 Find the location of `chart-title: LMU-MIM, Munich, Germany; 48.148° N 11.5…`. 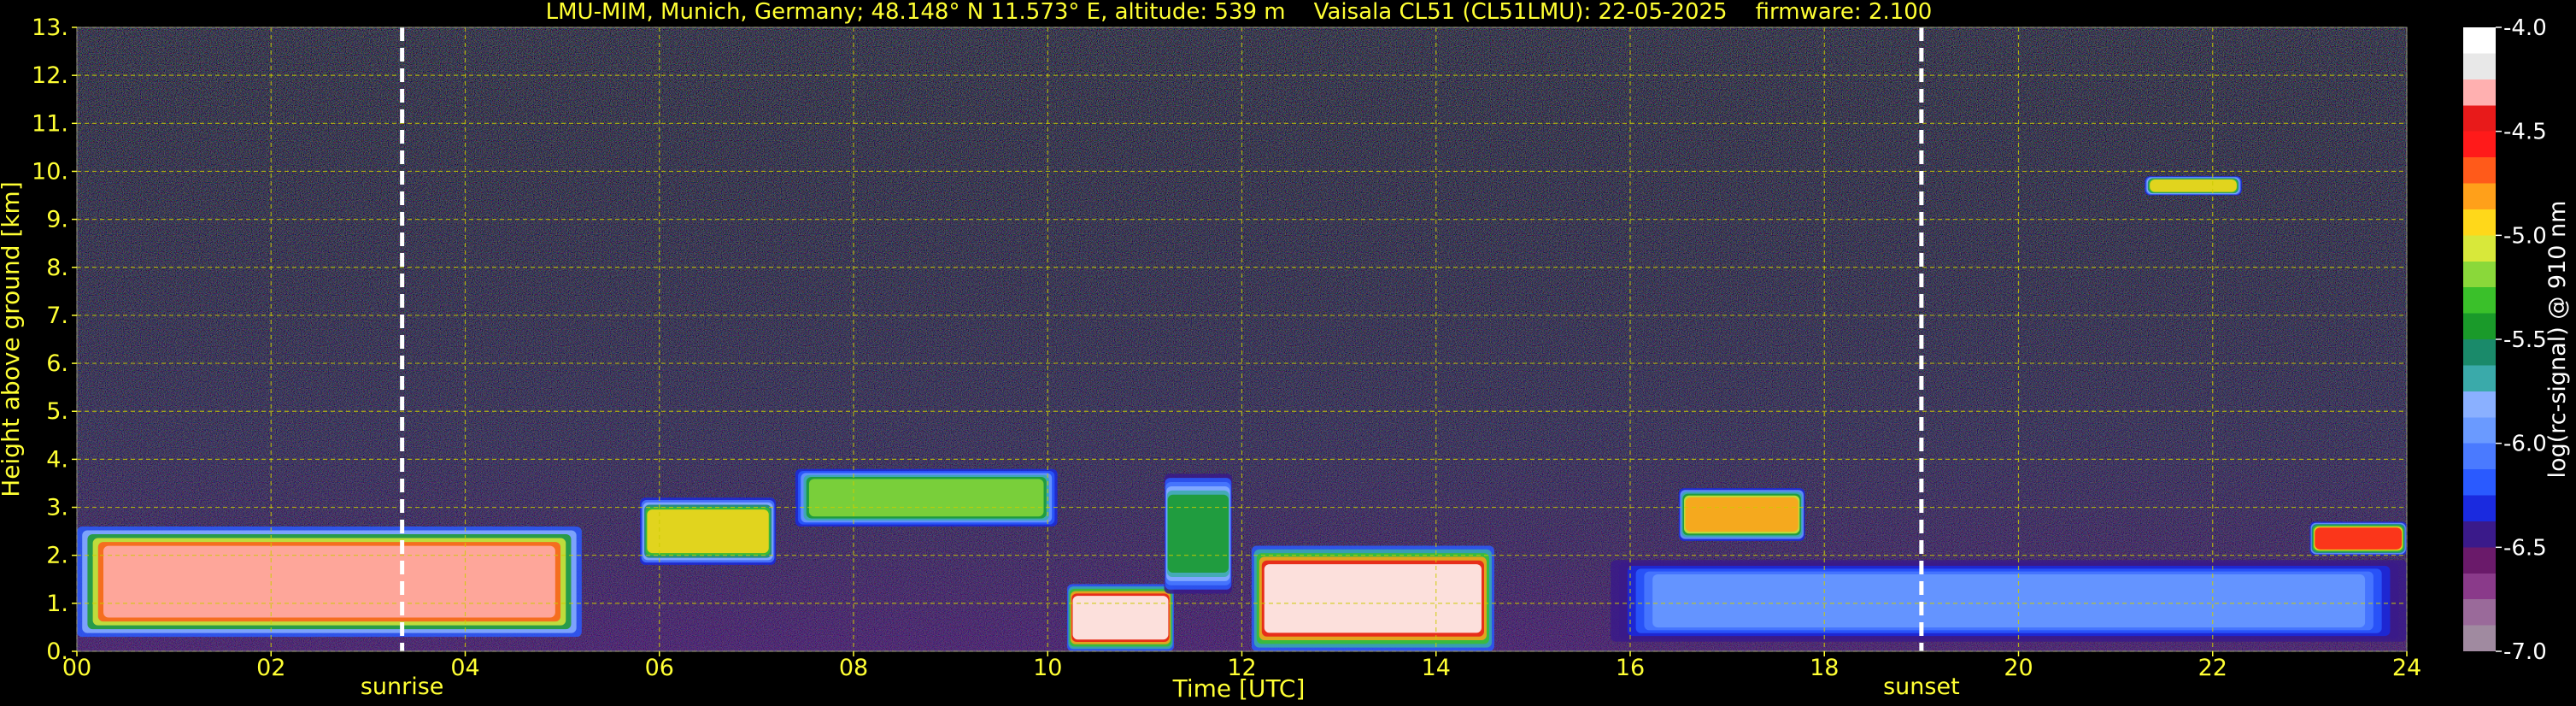

chart-title: LMU-MIM, Munich, Germany; 48.148° N 11.5… is located at coordinates (1239, 12).